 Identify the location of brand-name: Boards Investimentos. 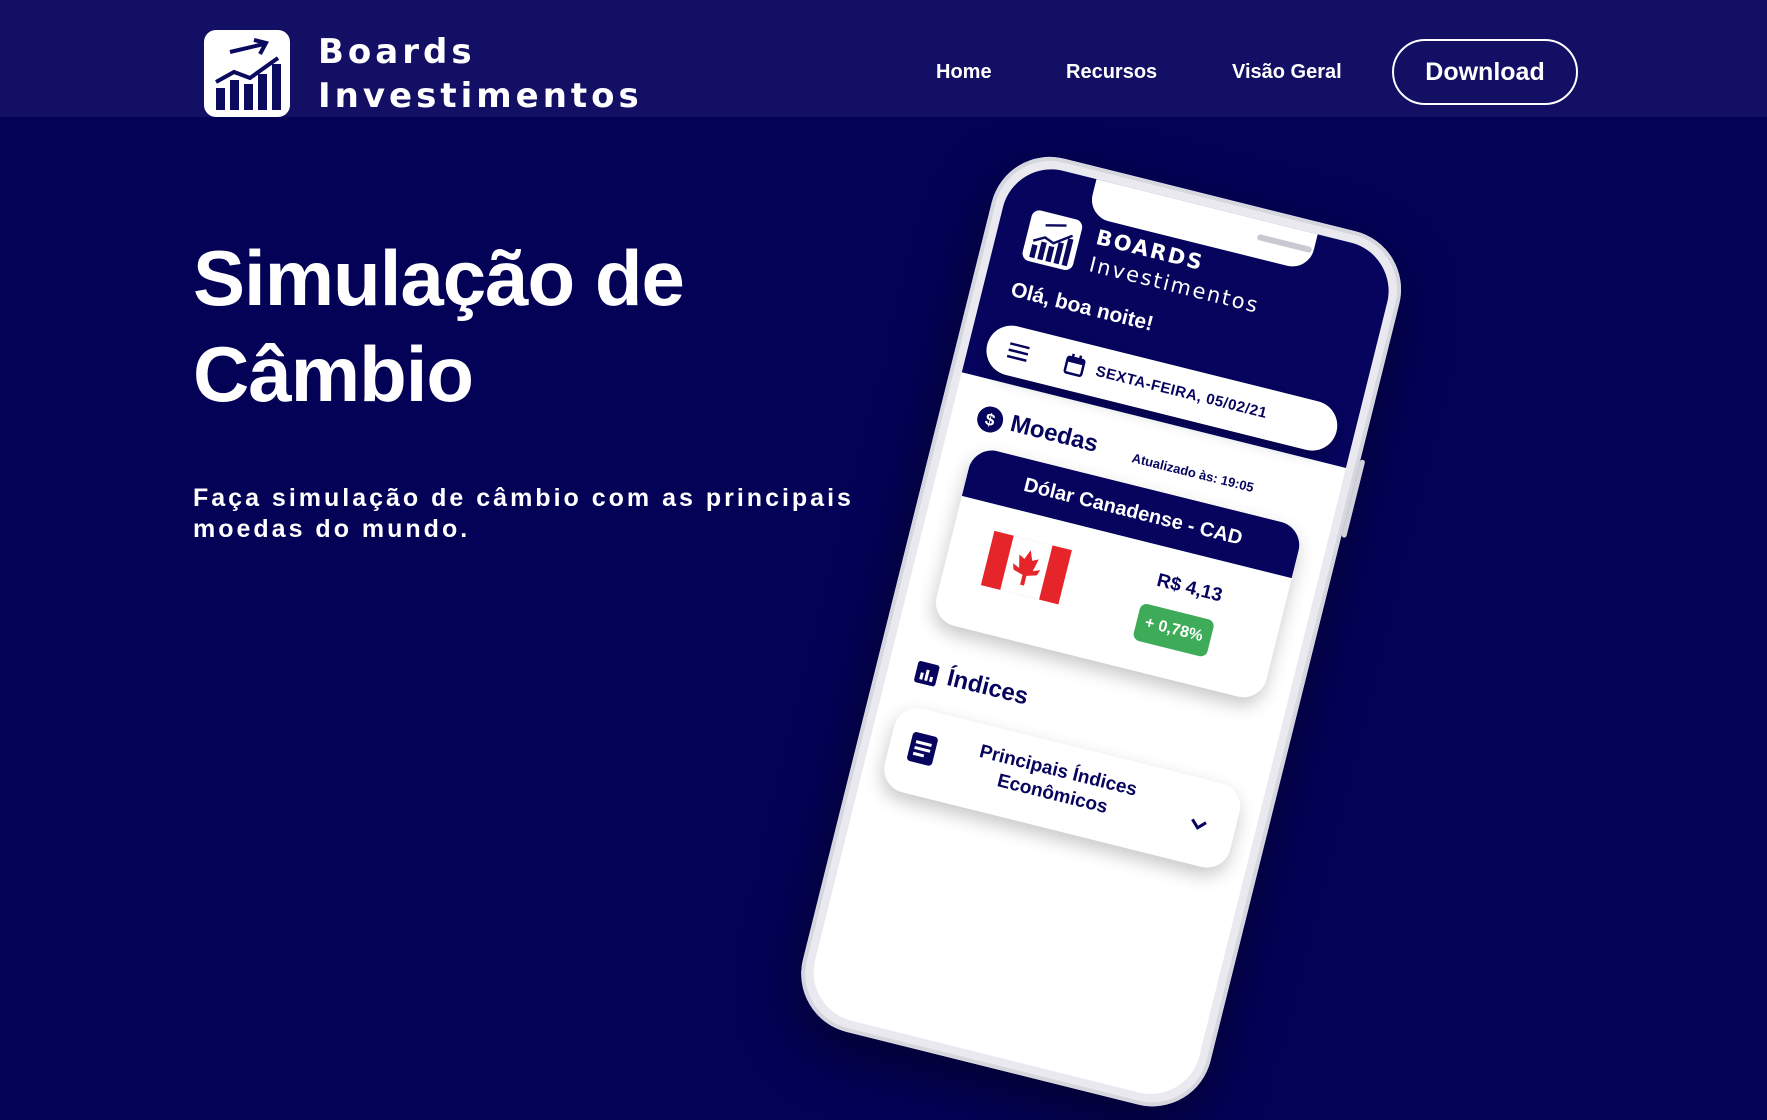
(480, 74).